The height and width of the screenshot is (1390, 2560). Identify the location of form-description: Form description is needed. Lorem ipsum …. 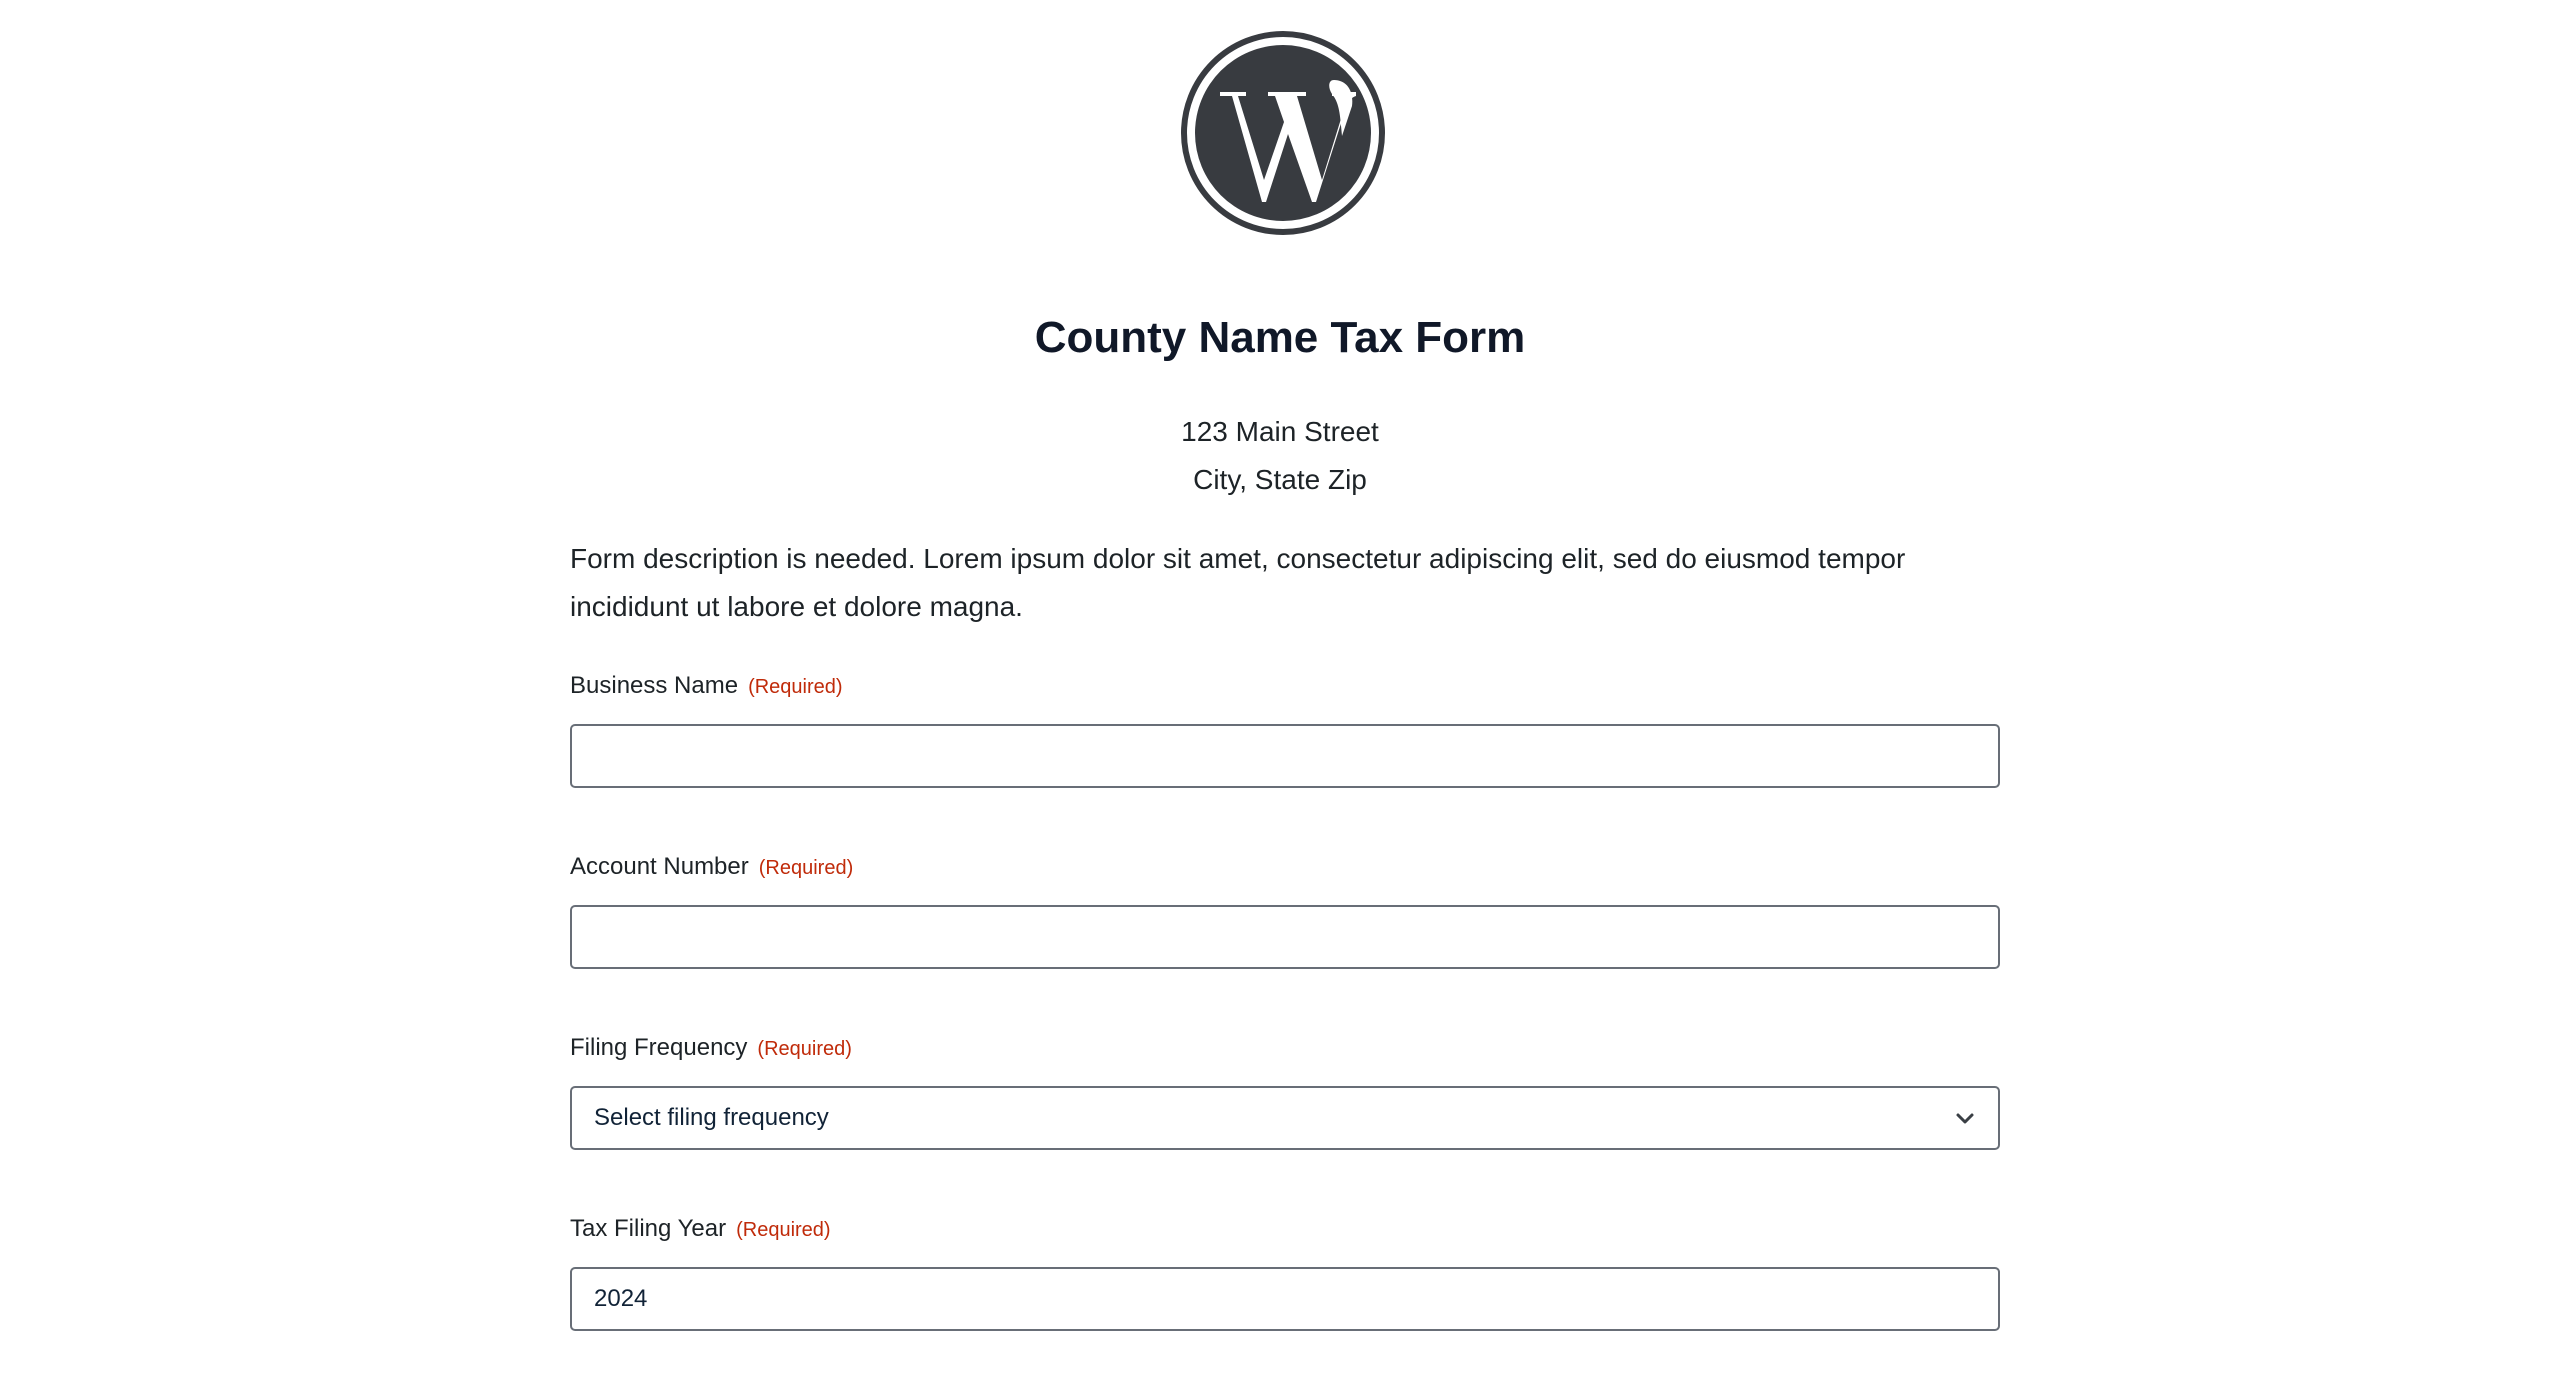
(1238, 582).